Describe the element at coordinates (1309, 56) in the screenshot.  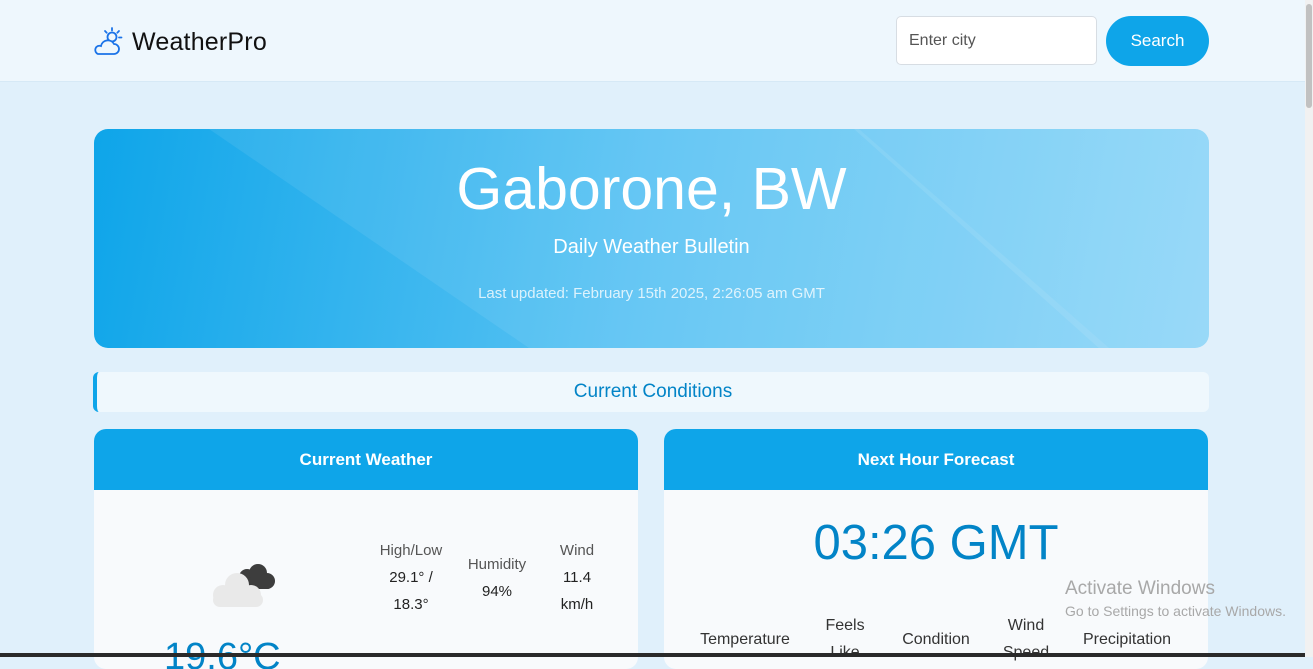
I see `scrollbar-thumb` at that location.